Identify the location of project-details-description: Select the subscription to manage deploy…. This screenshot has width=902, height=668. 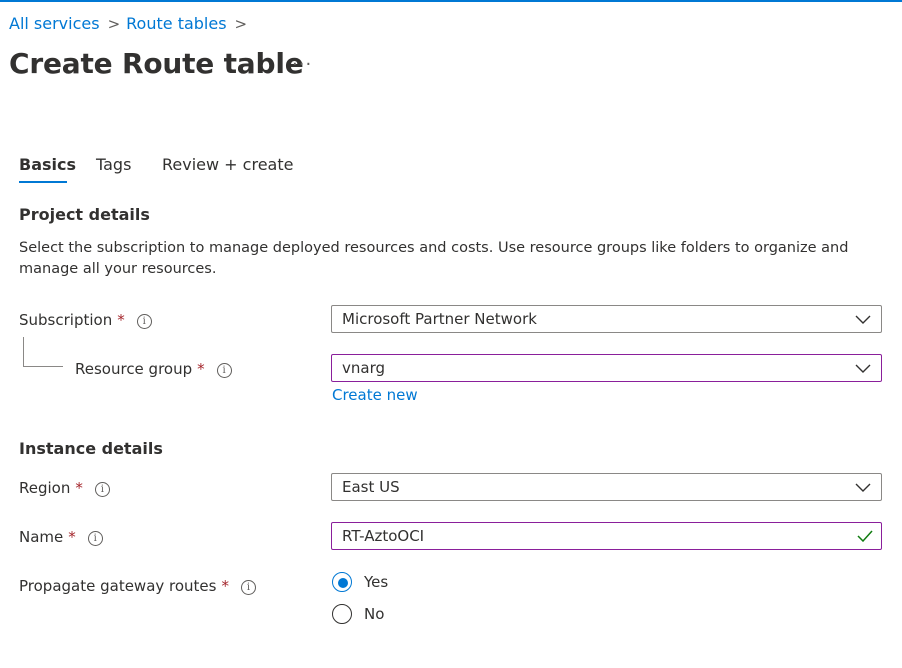
(434, 258).